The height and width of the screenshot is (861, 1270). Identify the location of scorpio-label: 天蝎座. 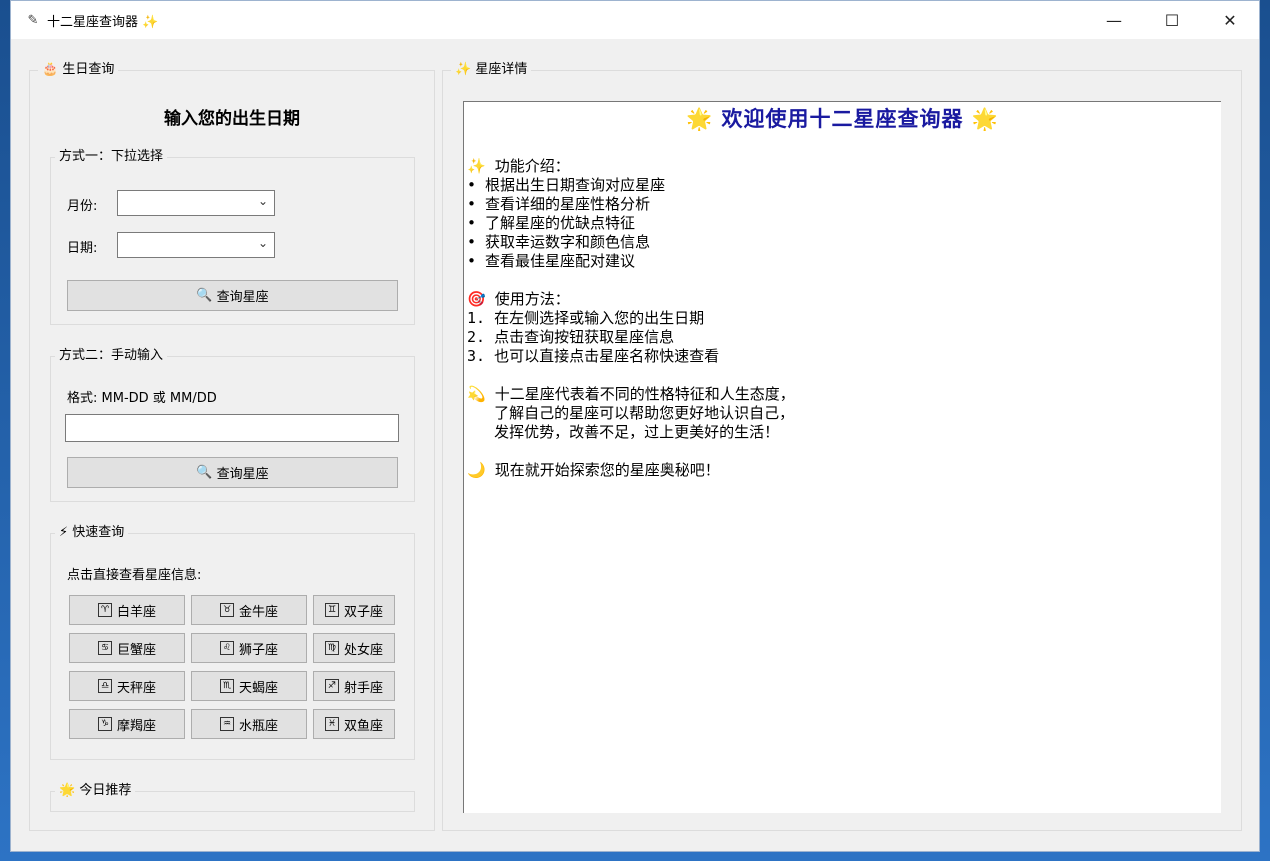
(258, 688).